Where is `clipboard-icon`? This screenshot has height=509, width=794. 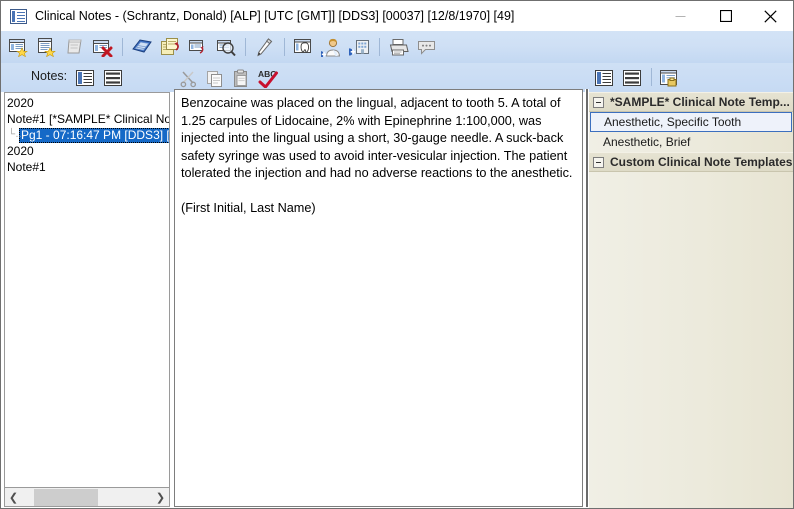 clipboard-icon is located at coordinates (240, 78).